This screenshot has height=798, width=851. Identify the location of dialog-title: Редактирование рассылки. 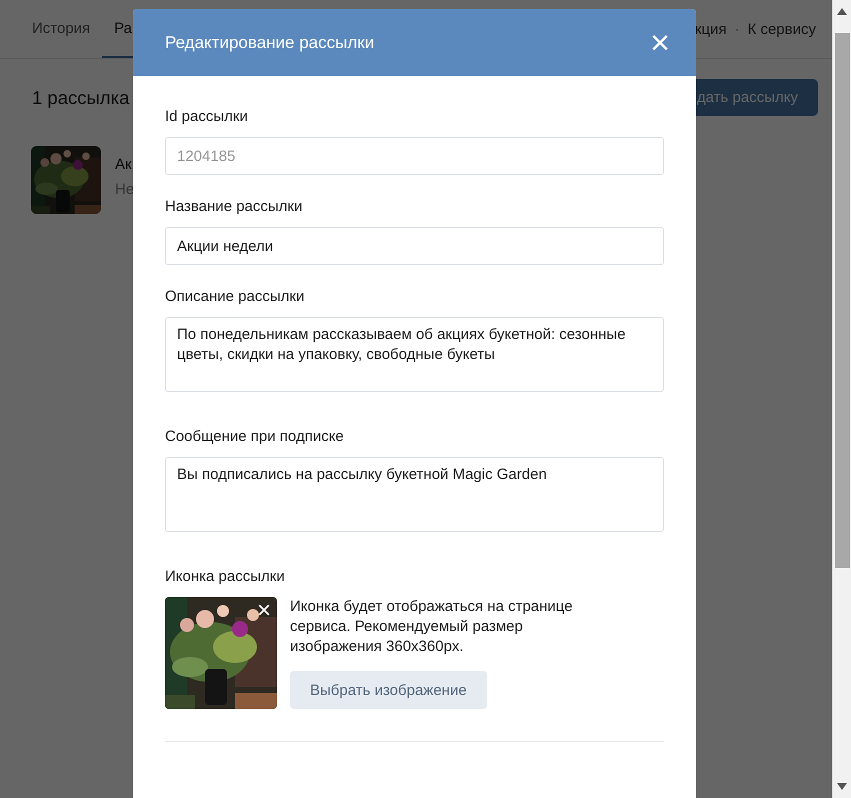
(269, 42).